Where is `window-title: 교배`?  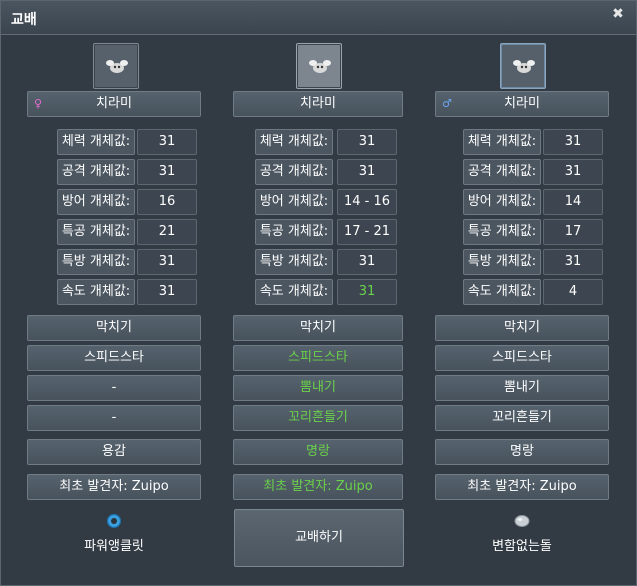
window-title: 교배 is located at coordinates (24, 20).